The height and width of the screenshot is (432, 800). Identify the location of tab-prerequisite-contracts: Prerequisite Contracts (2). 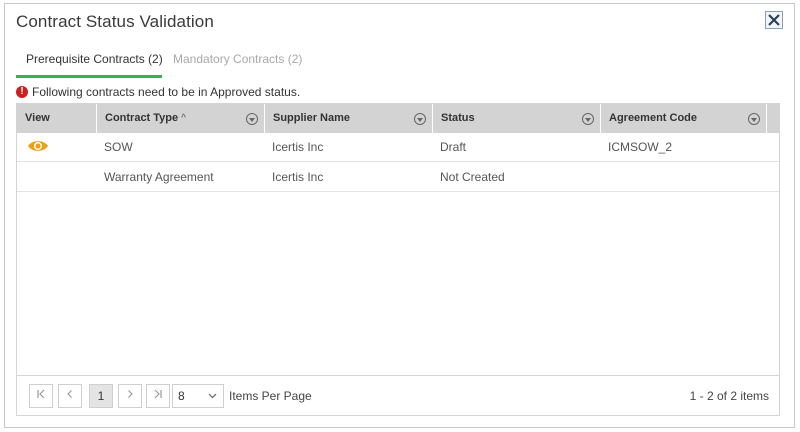
(89, 63).